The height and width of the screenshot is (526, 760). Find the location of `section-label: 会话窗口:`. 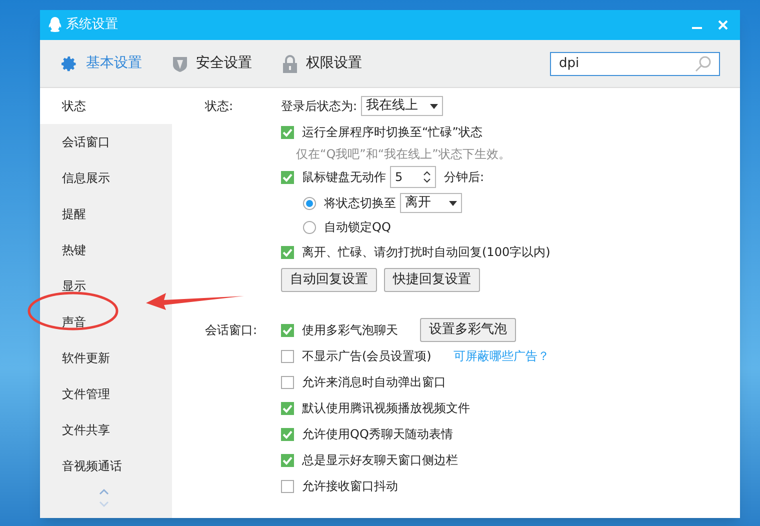

section-label: 会话窗口: is located at coordinates (231, 330).